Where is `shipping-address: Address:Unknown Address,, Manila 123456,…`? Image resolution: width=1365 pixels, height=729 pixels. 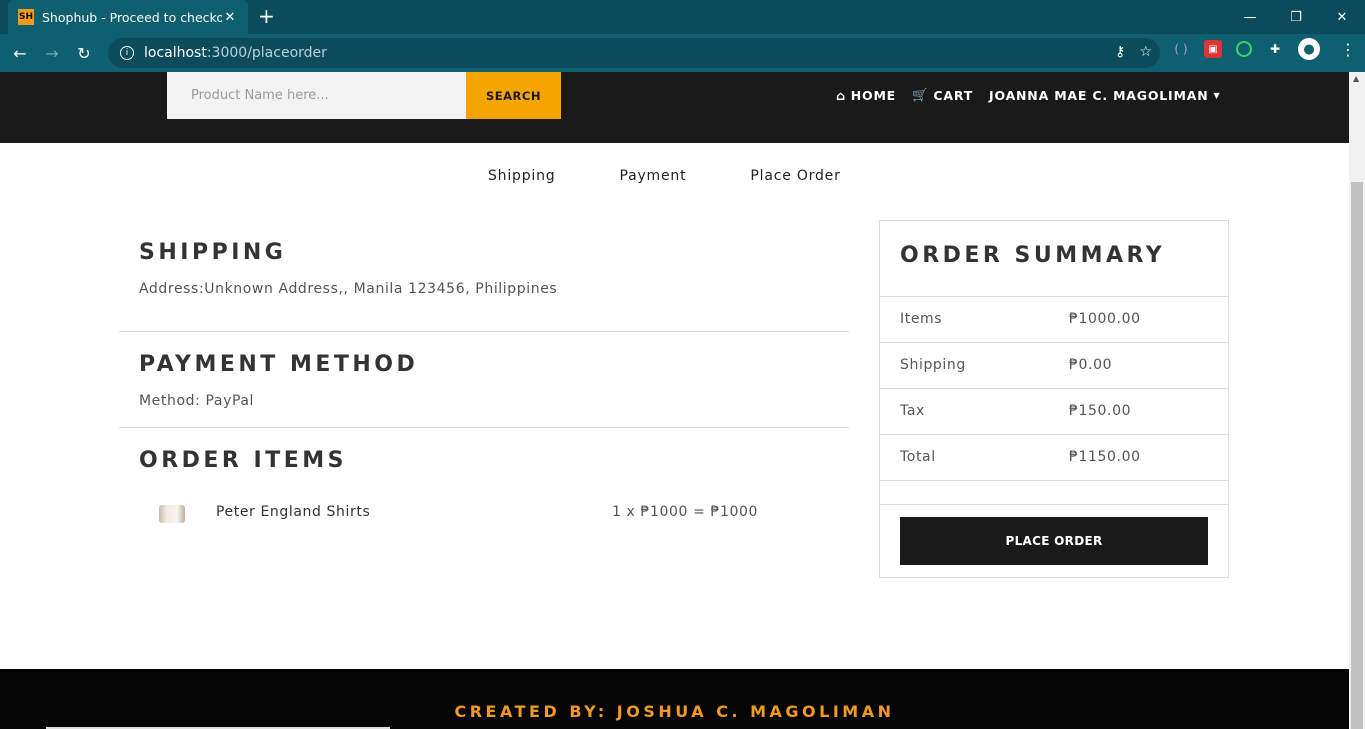 shipping-address: Address:Unknown Address,, Manila 123456,… is located at coordinates (348, 289).